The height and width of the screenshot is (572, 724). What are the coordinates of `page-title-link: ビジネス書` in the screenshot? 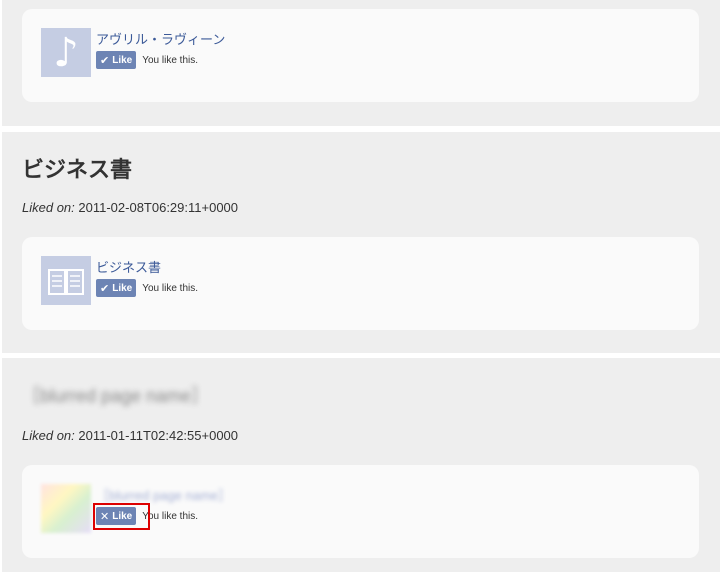 It's located at (128, 266).